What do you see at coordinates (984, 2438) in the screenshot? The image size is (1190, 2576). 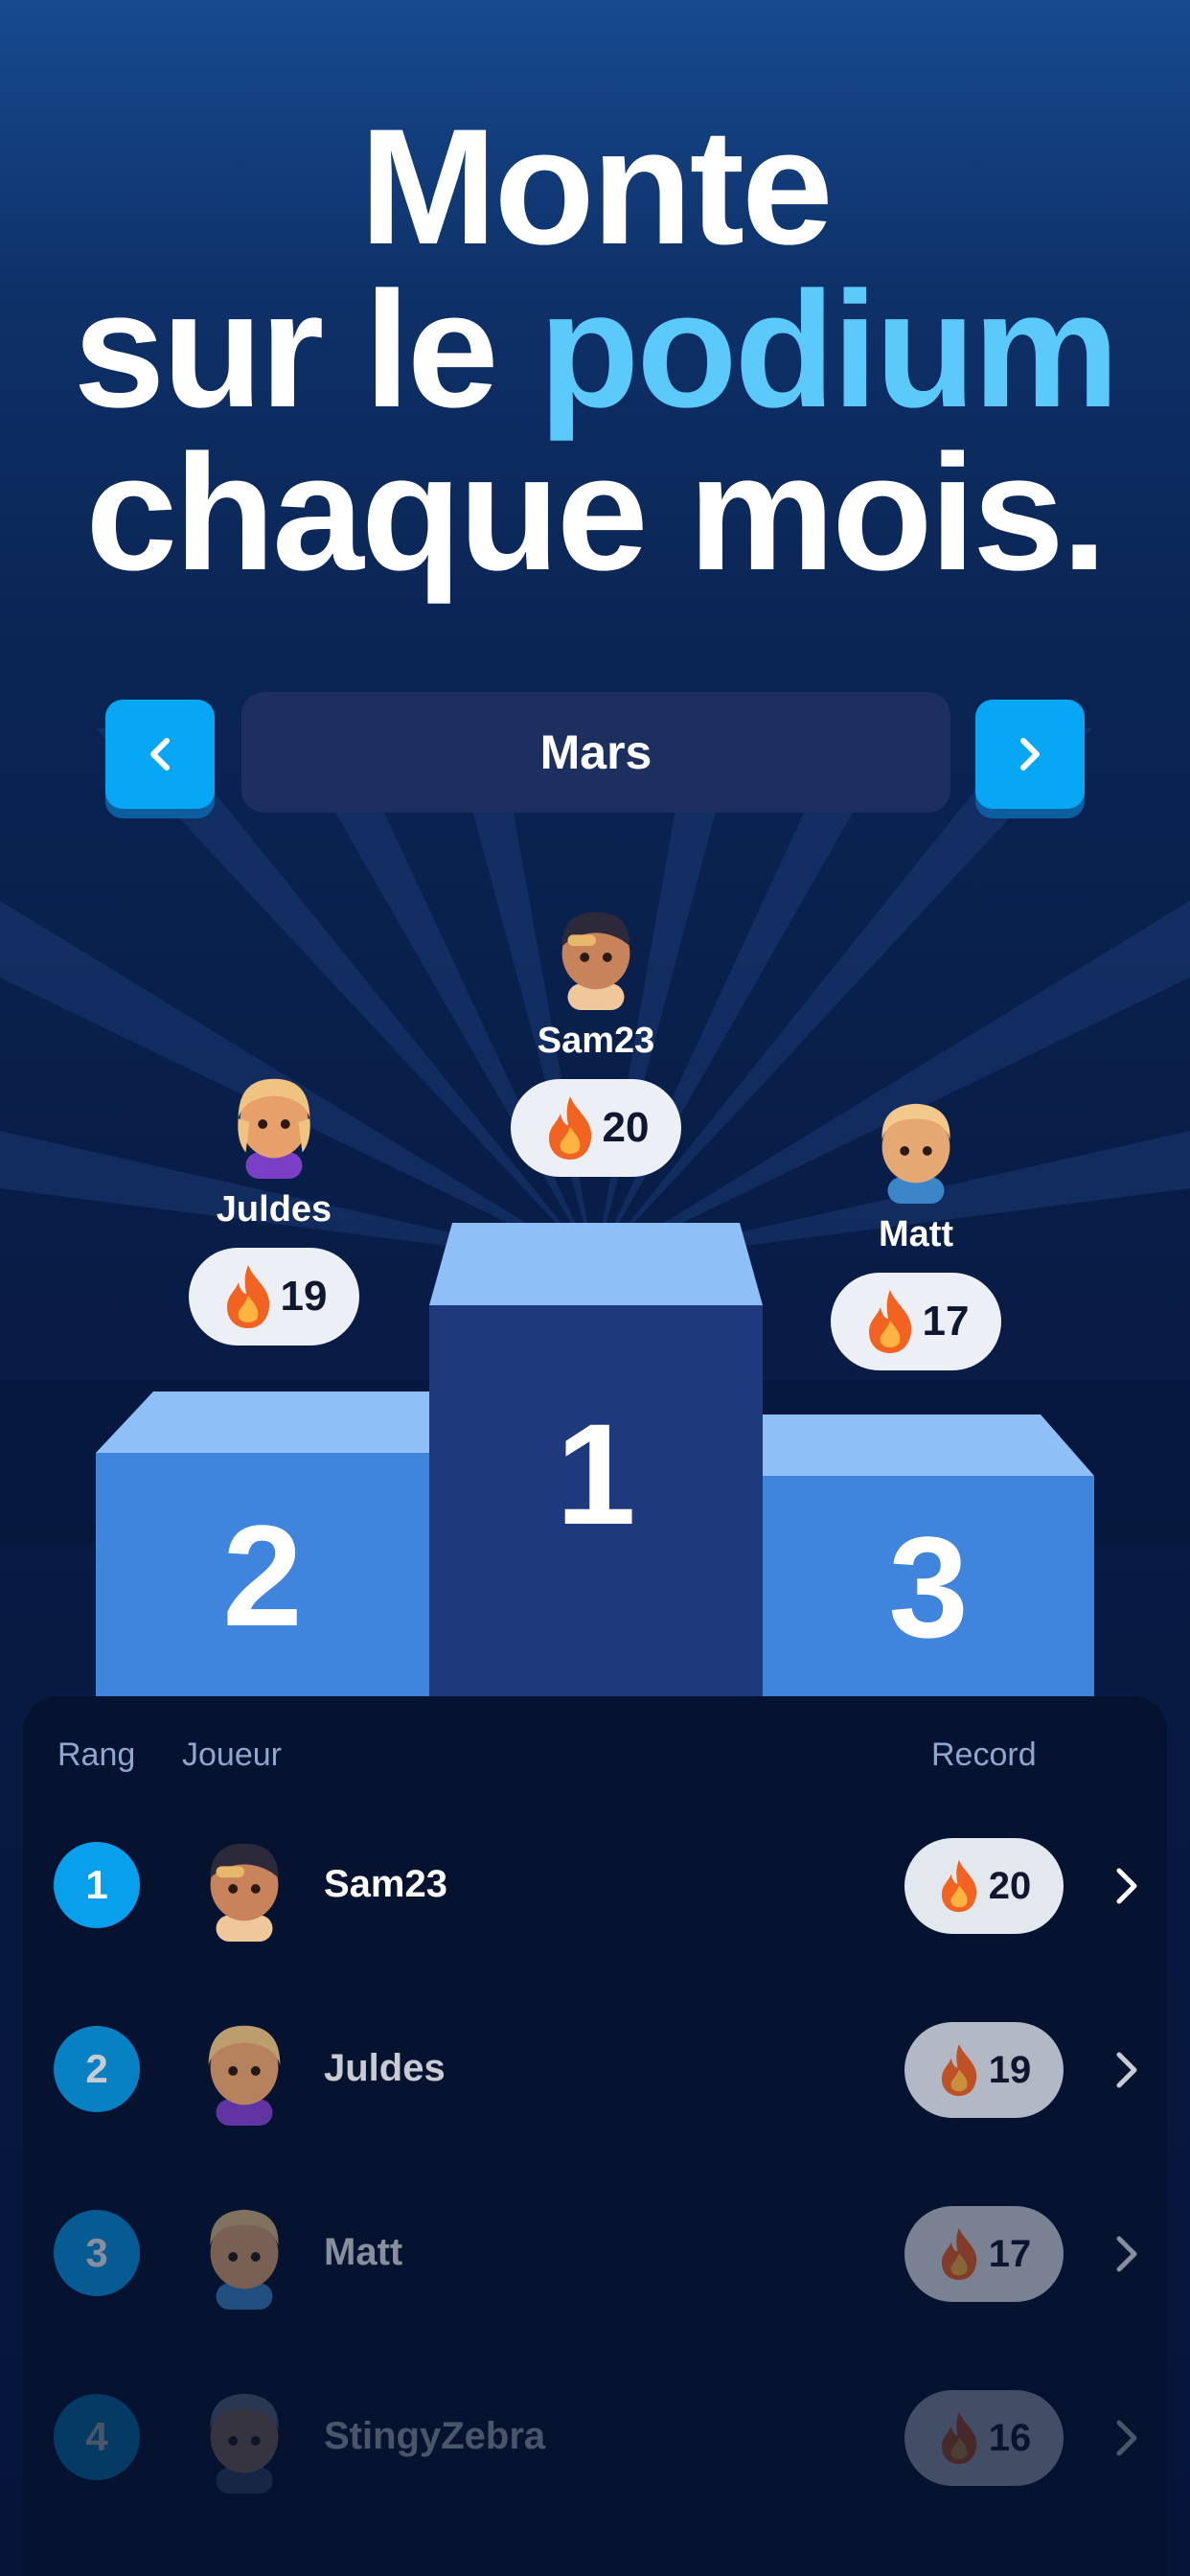 I see `record-badge: 16` at bounding box center [984, 2438].